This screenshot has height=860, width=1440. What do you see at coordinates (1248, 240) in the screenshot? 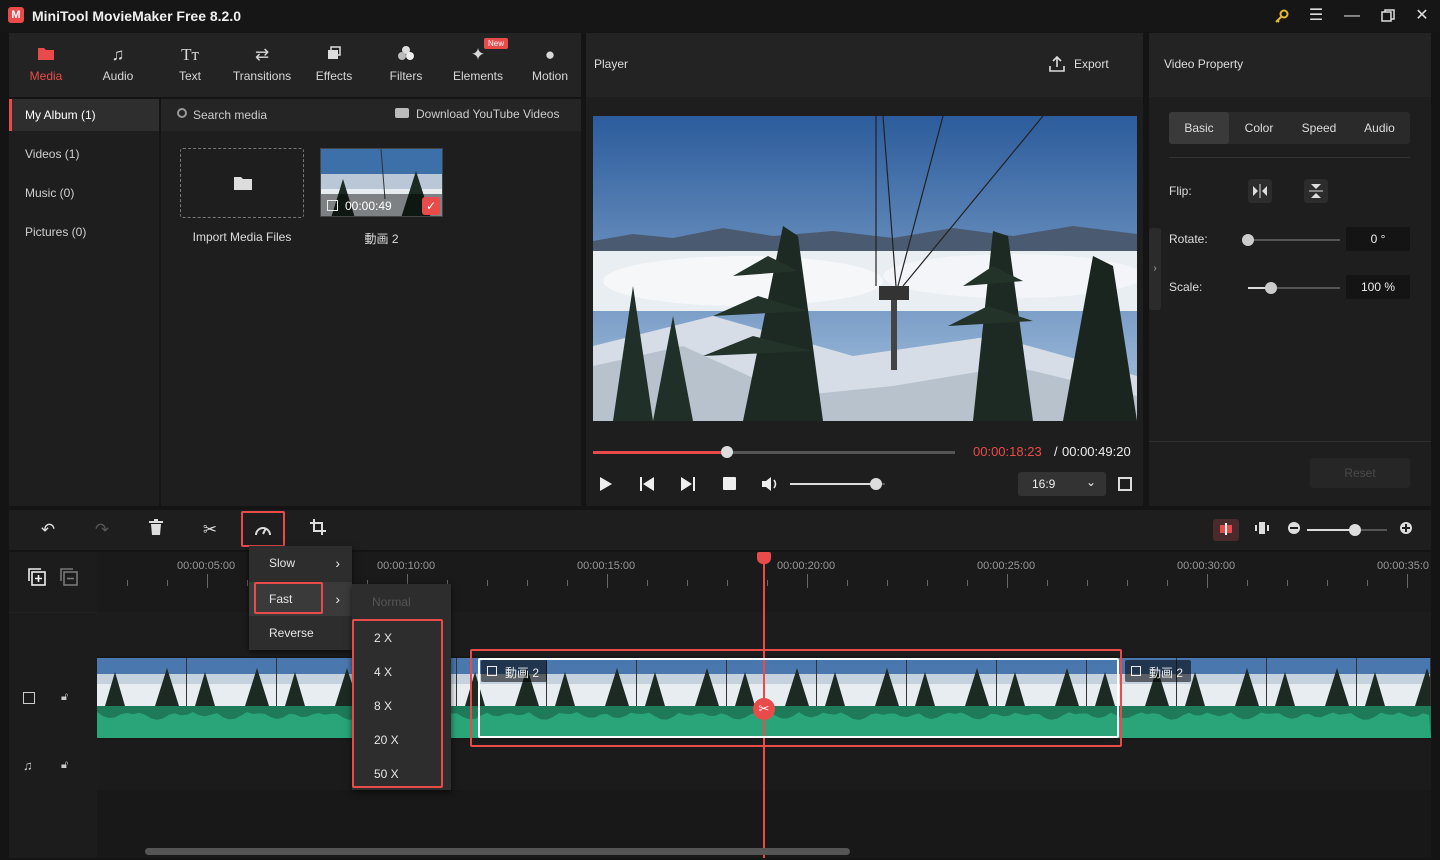
I see `rotate-handle` at bounding box center [1248, 240].